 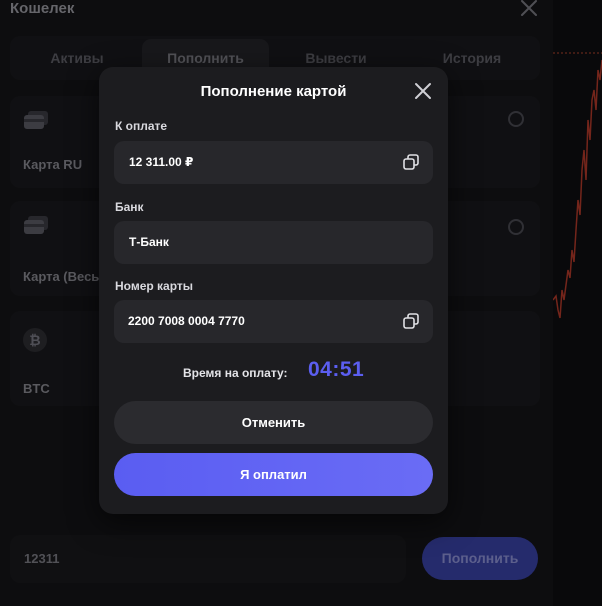 I want to click on bank-field: Т-Банк, so click(x=273, y=242).